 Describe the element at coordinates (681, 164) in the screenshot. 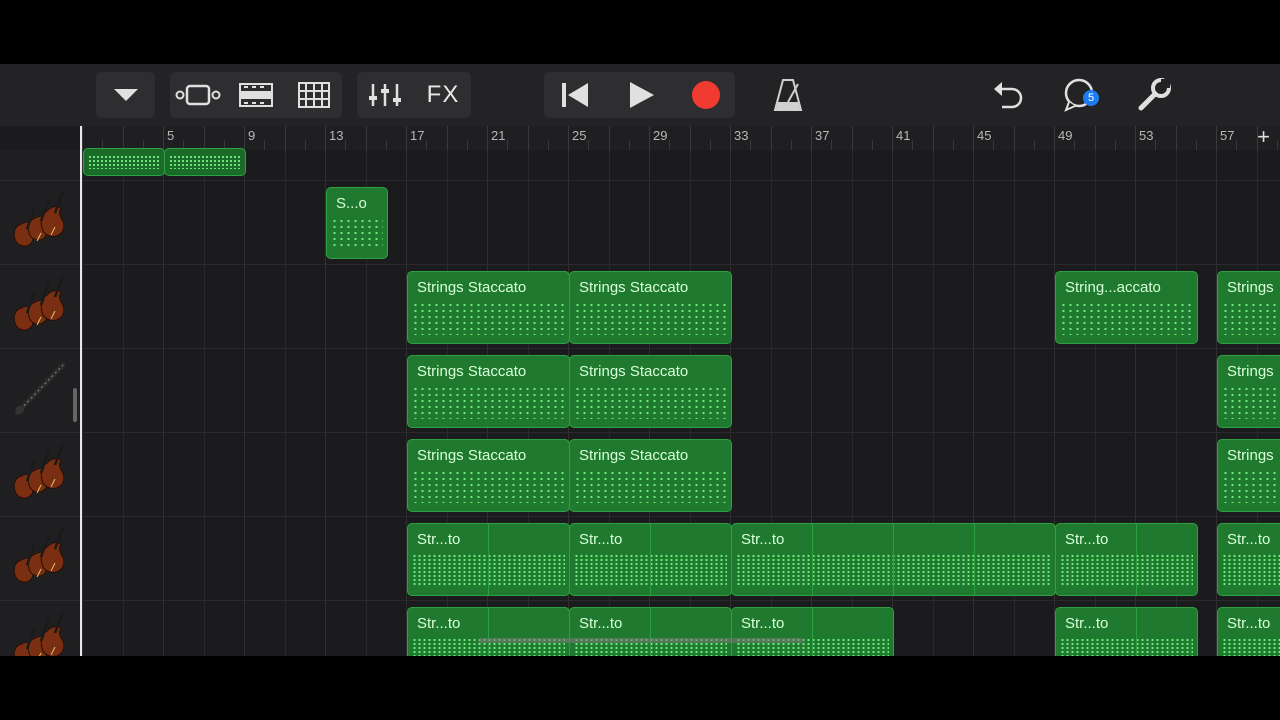

I see `track-lane` at that location.